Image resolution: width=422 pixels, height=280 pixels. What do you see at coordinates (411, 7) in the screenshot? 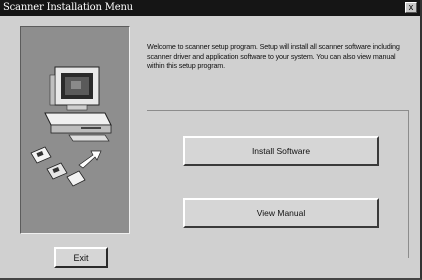
I see `close-button: x` at bounding box center [411, 7].